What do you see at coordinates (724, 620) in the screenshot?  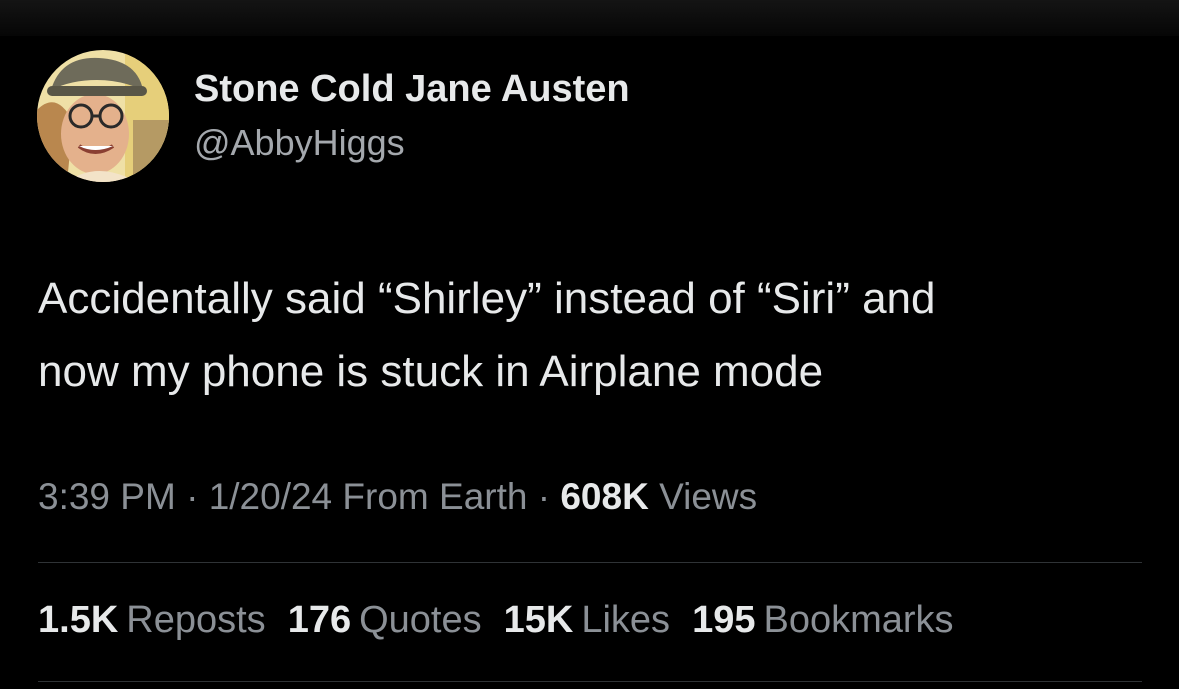 I see `bookmarks-count: 195` at bounding box center [724, 620].